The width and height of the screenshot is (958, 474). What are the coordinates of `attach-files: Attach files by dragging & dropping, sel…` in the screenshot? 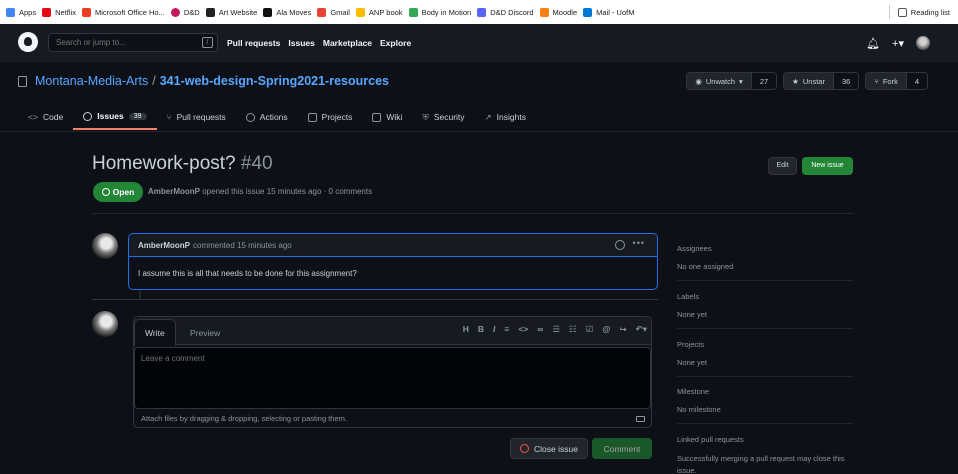 It's located at (392, 419).